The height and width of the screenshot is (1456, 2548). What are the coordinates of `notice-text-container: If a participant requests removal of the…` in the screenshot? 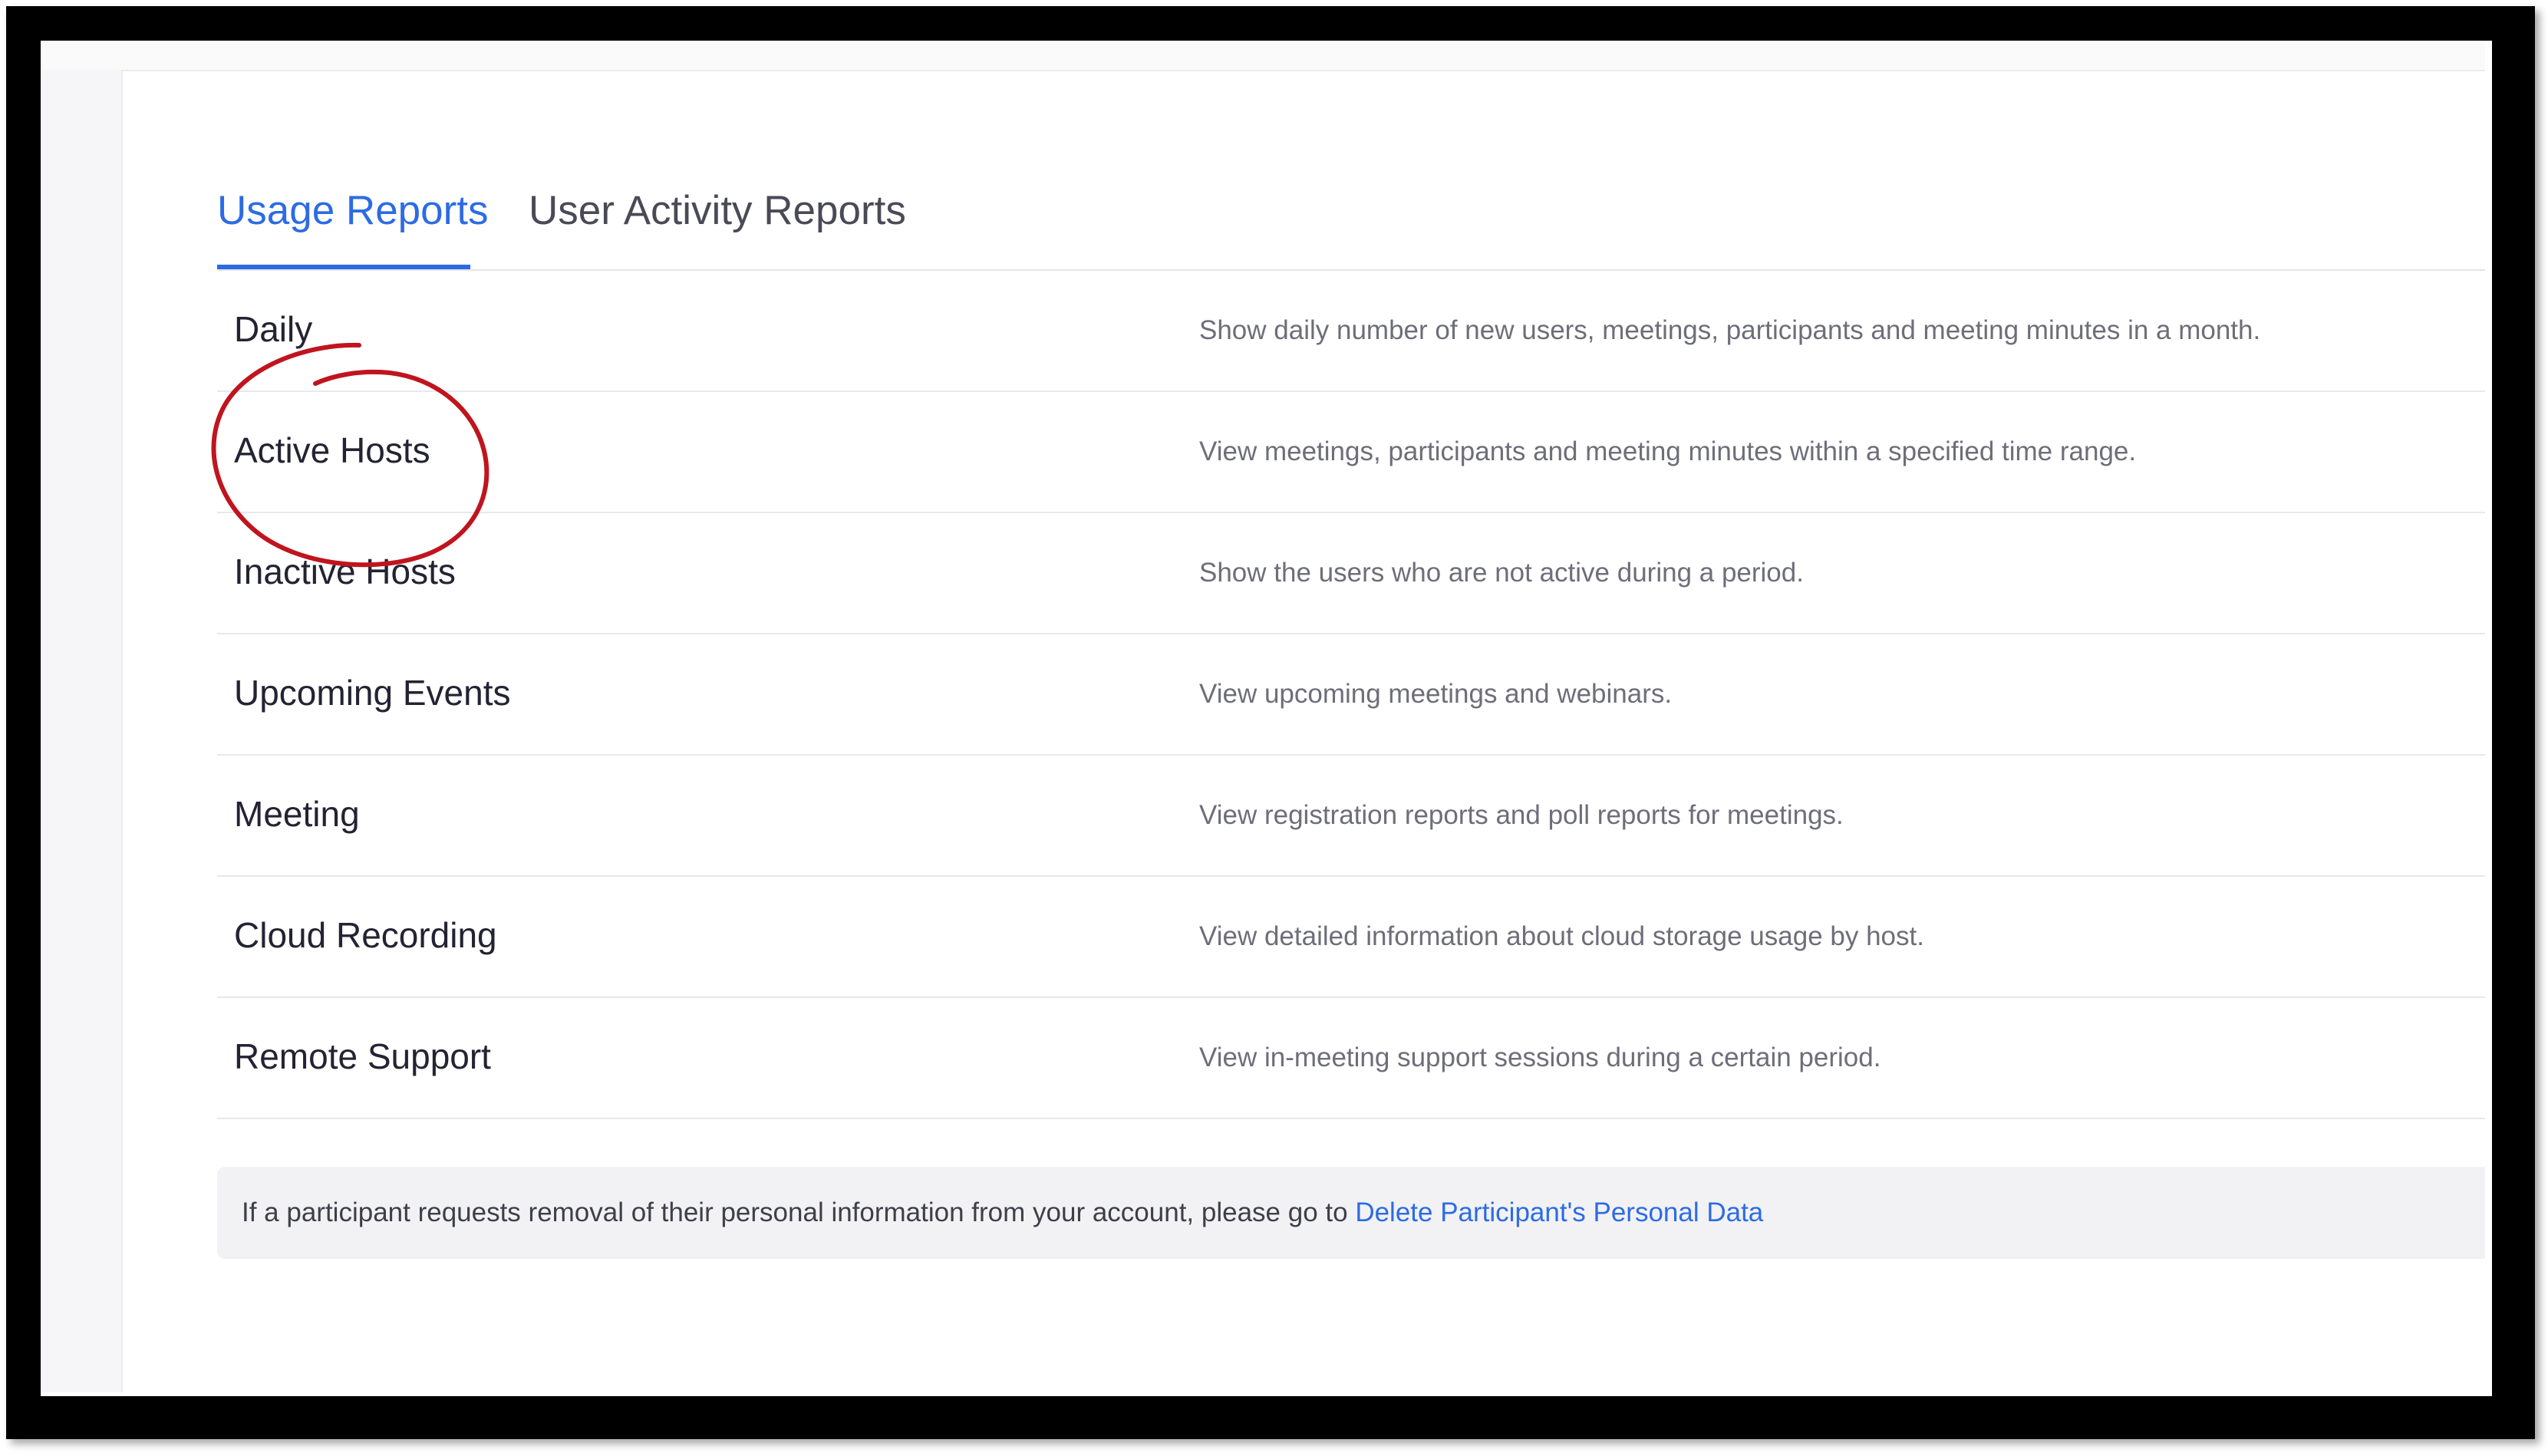 It's located at (1002, 1213).